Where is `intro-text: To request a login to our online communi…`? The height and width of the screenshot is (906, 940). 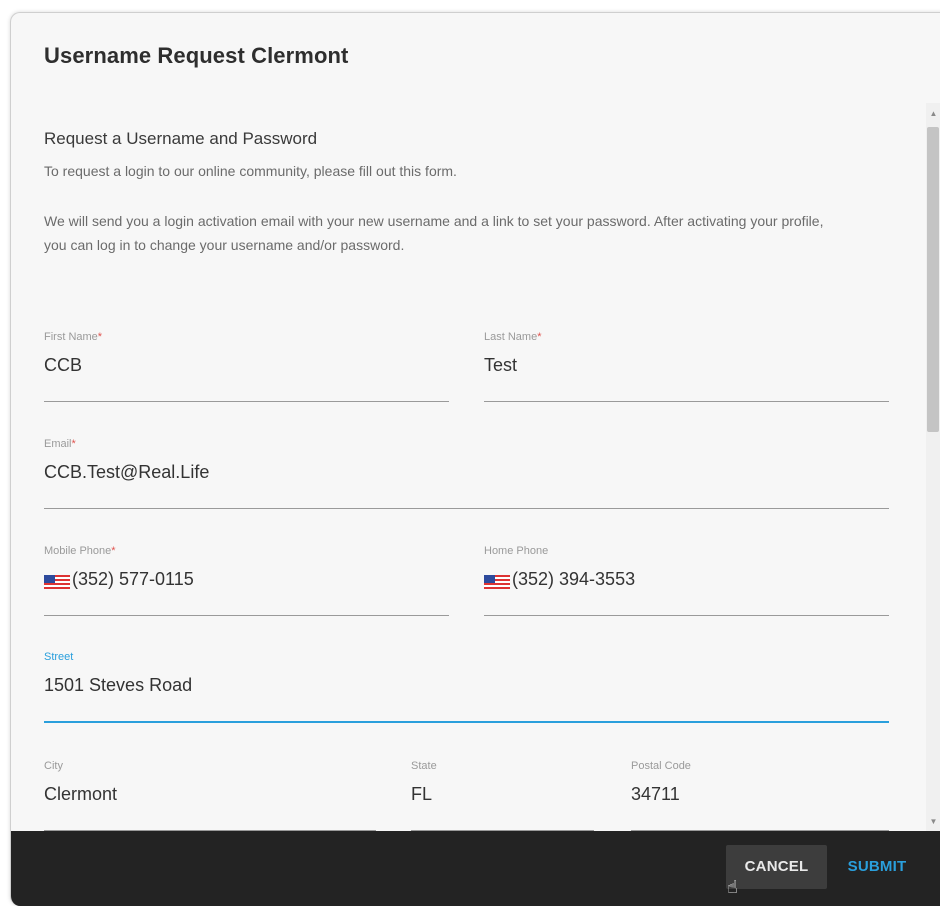 intro-text: To request a login to our online communi… is located at coordinates (444, 208).